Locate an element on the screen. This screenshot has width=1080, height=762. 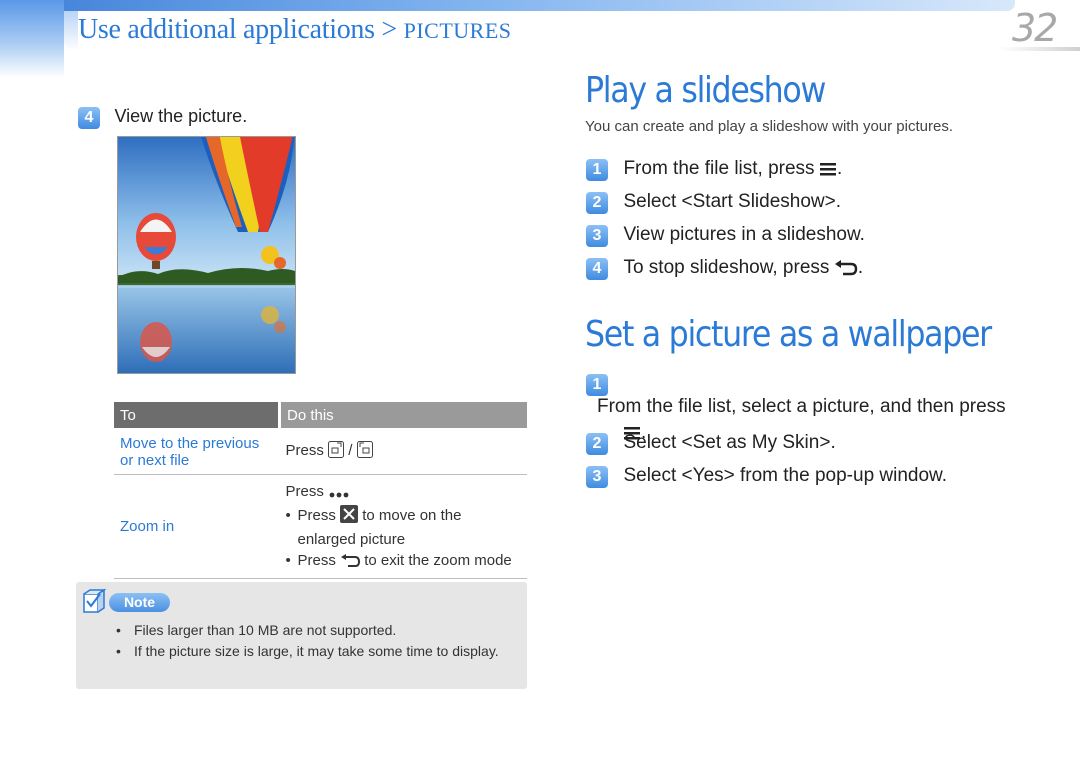
row2-bullet2: • Press to exit the zoom mode is located at coordinates (404, 562).